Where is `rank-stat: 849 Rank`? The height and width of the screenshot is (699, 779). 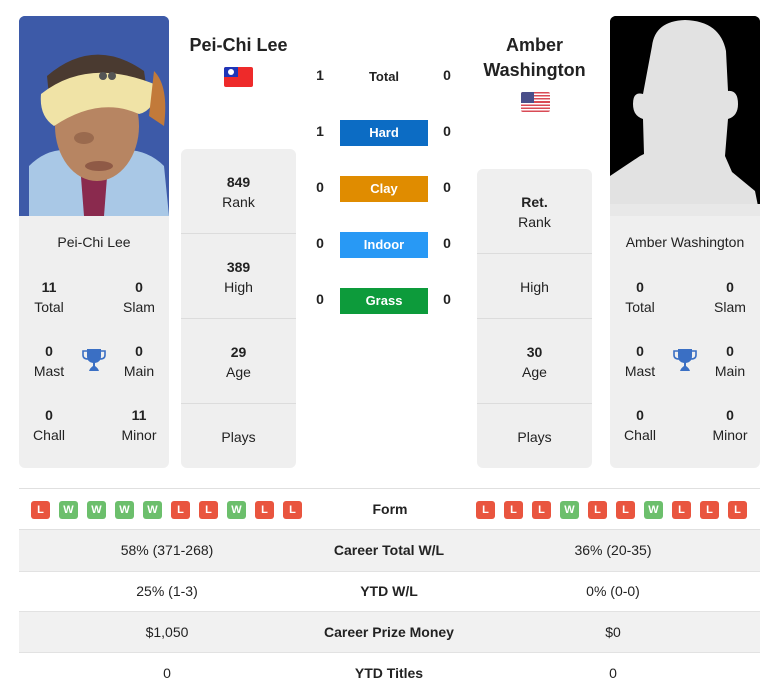
rank-stat: 849 Rank is located at coordinates (238, 192).